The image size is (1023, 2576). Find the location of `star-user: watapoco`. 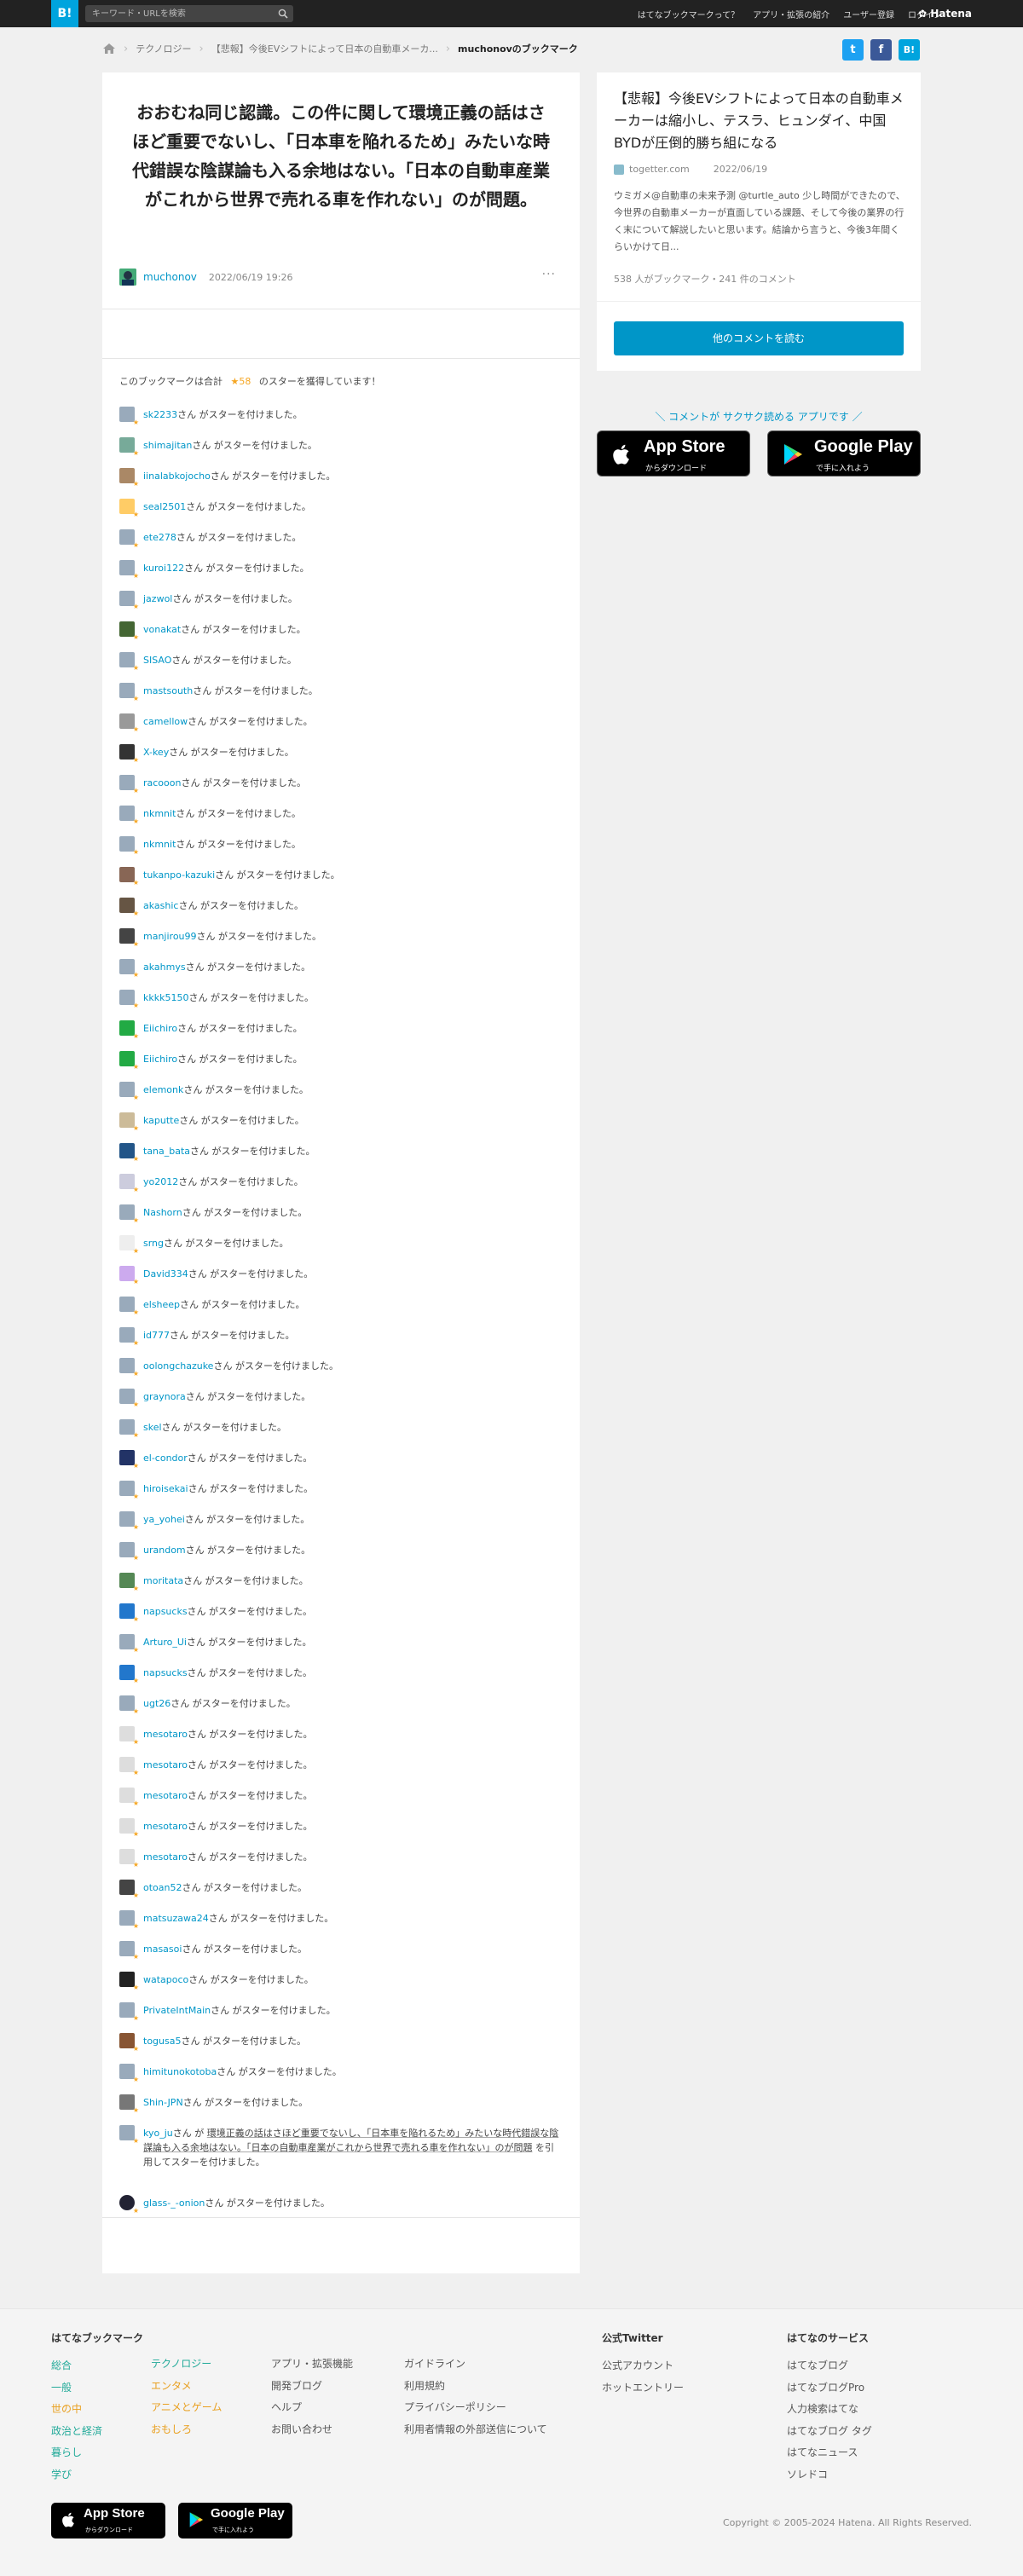

star-user: watapoco is located at coordinates (166, 1979).